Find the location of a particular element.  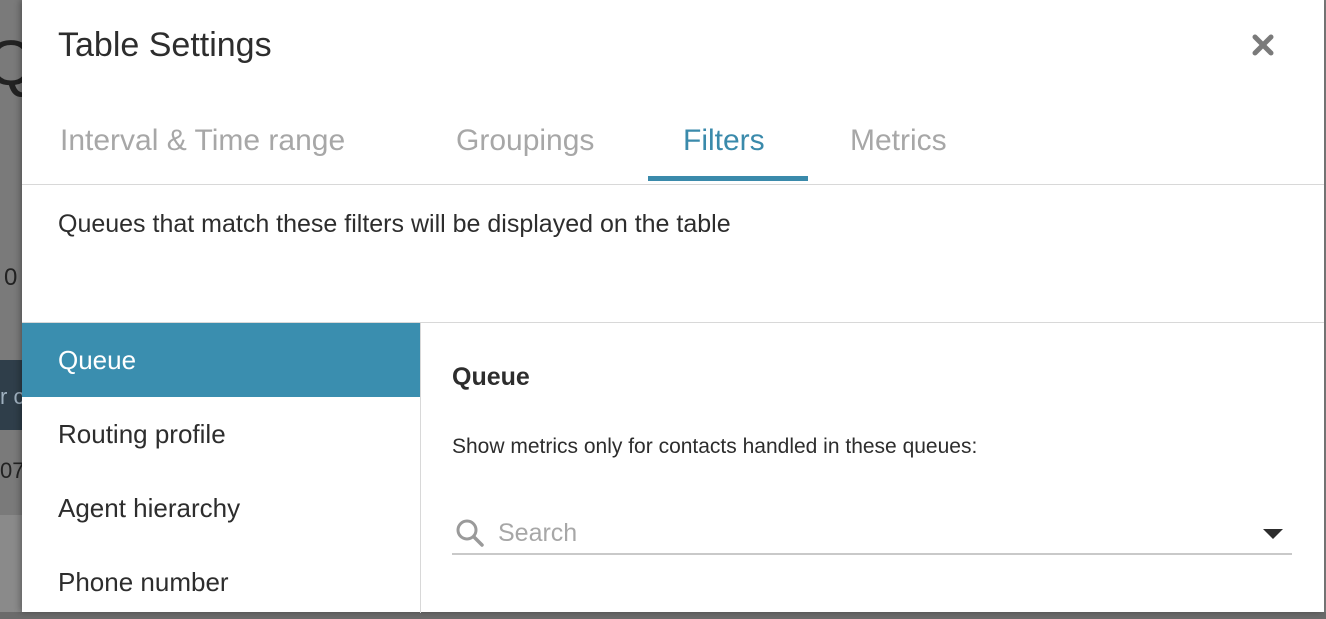

background-header-text-fragment: r c is located at coordinates (12, 396).